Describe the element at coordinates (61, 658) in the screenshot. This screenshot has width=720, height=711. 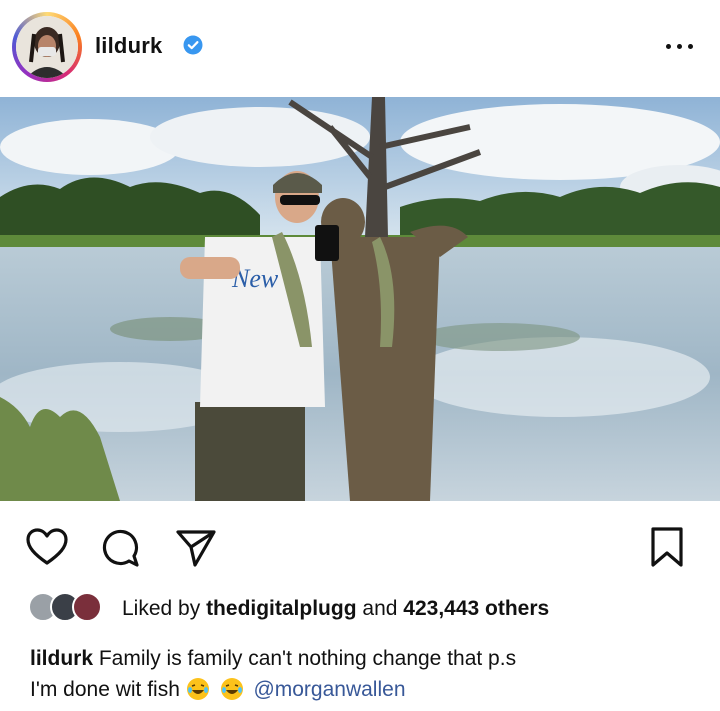
I see `caption-username: lildurk` at that location.